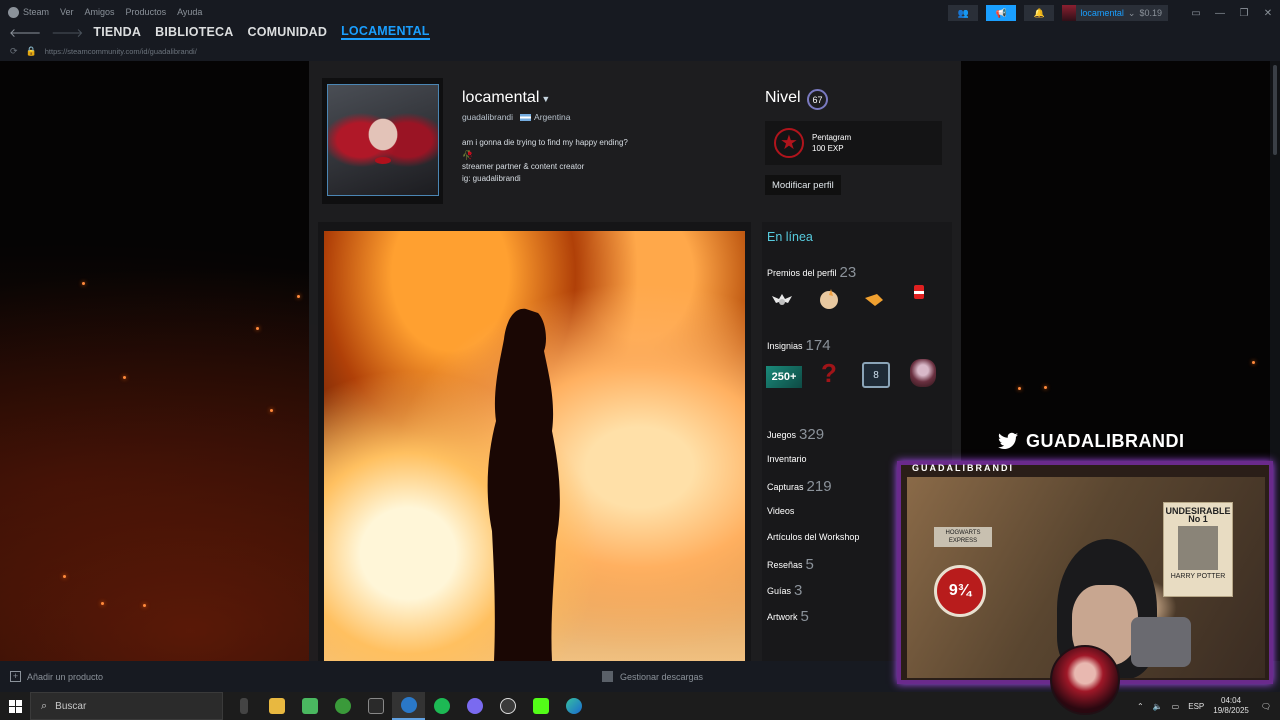  I want to click on bio-line: ig: guadalibrandi, so click(491, 178).